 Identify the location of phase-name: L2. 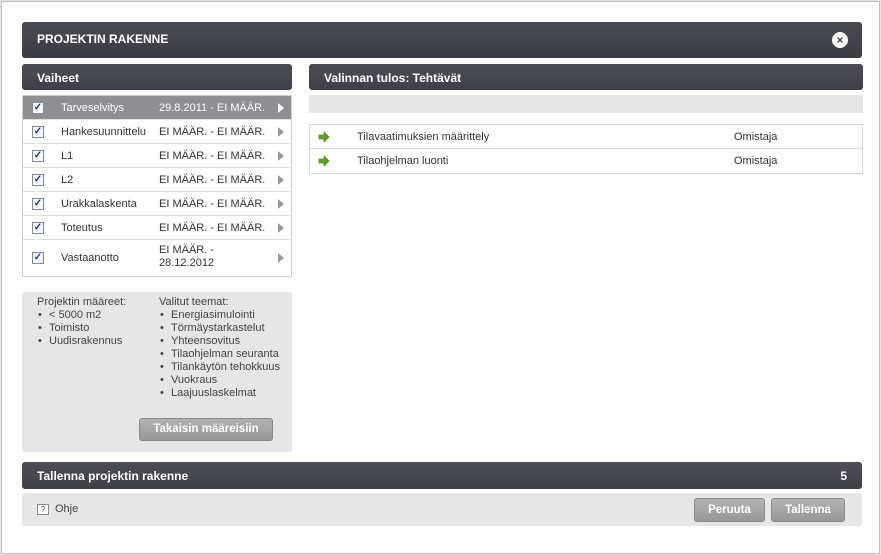
(67, 180).